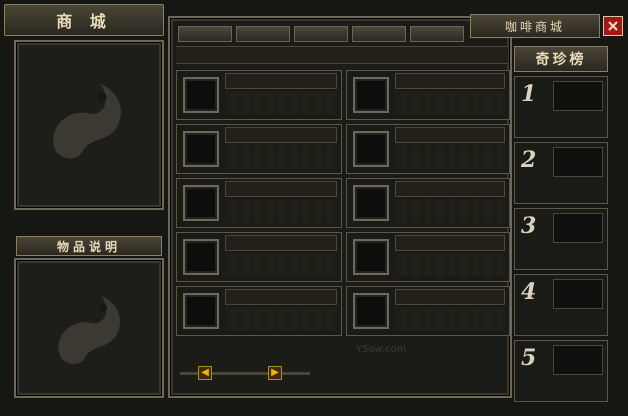 The height and width of the screenshot is (416, 628). I want to click on item-preview-panel, so click(89, 125).